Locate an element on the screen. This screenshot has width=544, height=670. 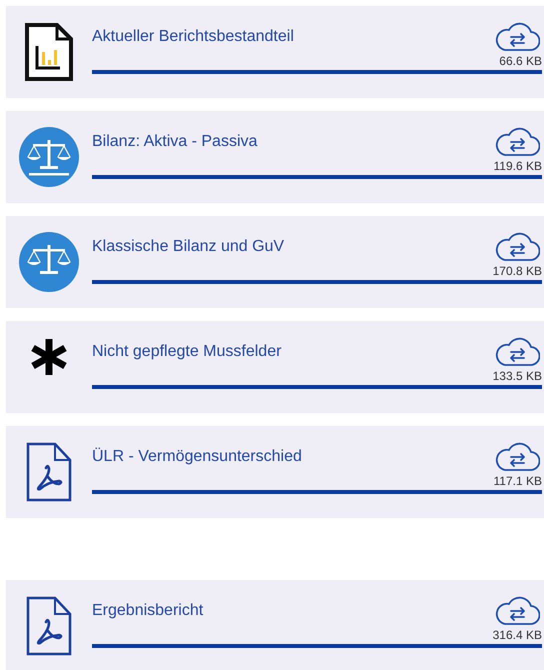
file-size: 66.6 KB is located at coordinates (520, 61).